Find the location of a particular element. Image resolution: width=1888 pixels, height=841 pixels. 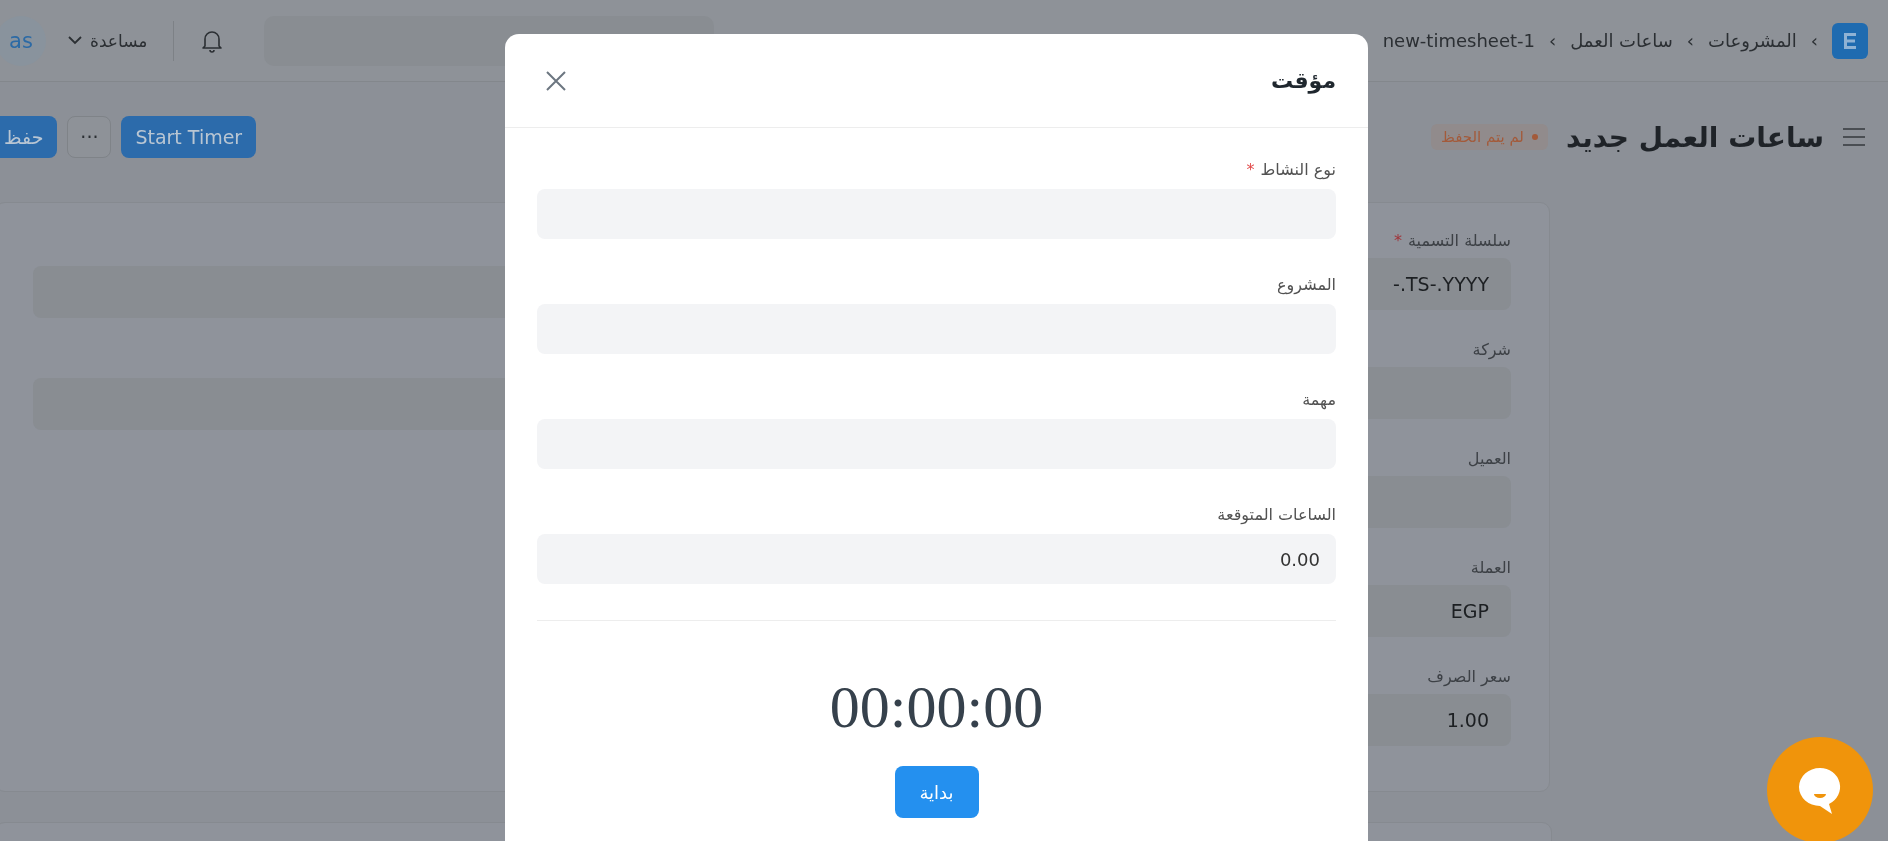

dialog-title: مؤقت is located at coordinates (1303, 80).